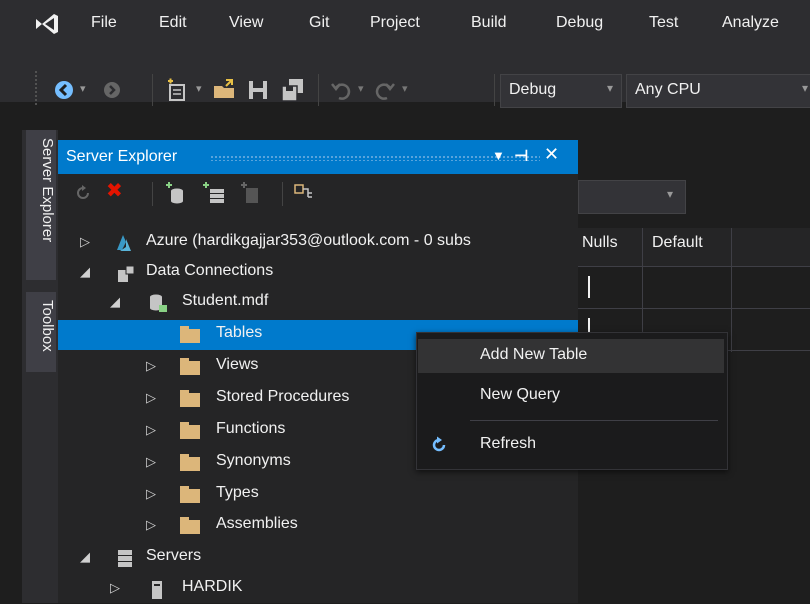 The width and height of the screenshot is (810, 604). I want to click on nulls-checkbox, so click(589, 287).